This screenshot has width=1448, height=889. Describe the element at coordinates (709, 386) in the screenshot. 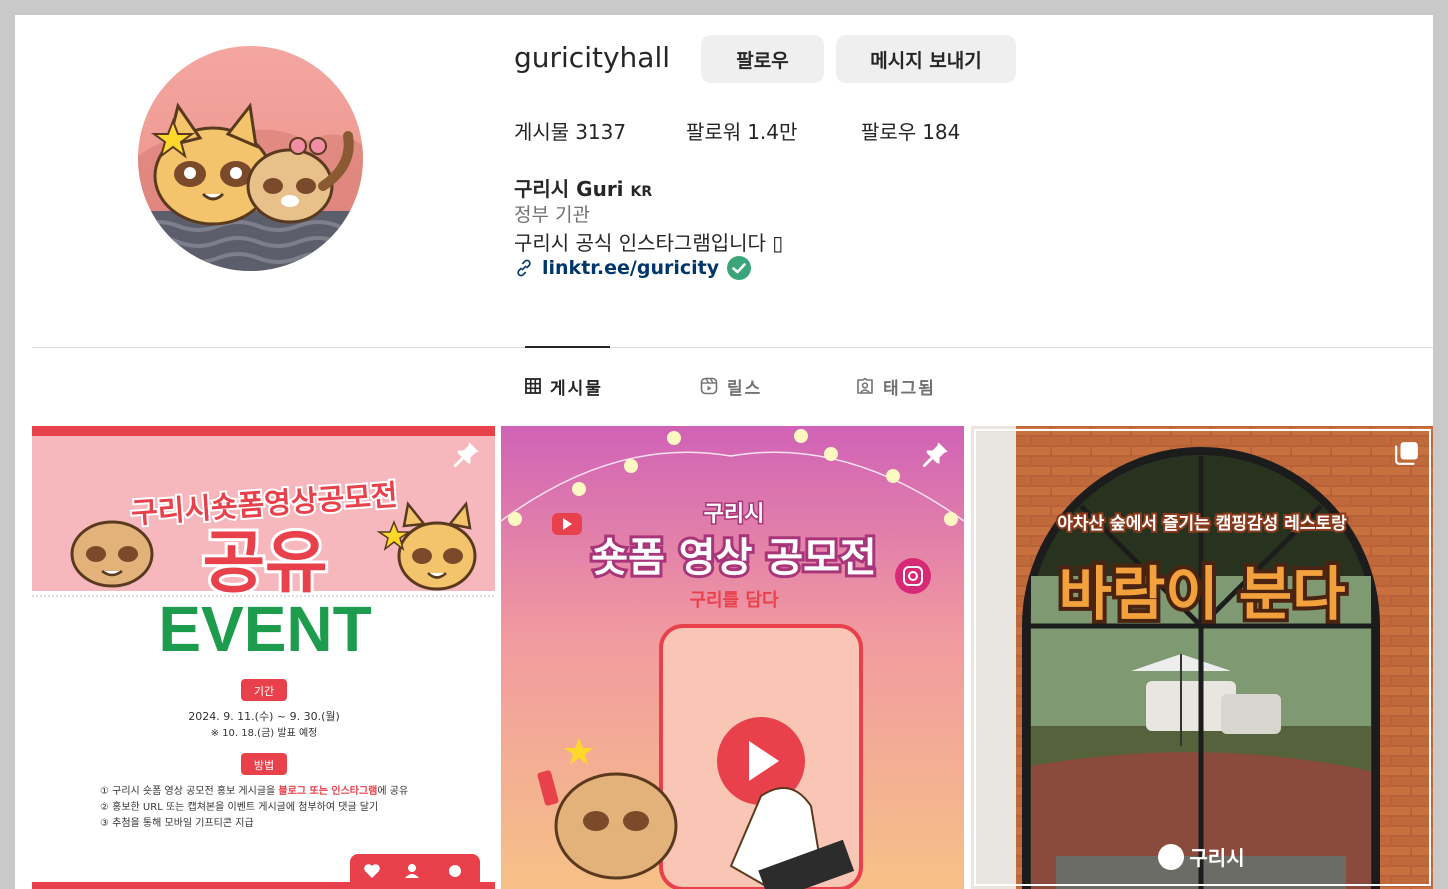

I see `reels-icon` at that location.